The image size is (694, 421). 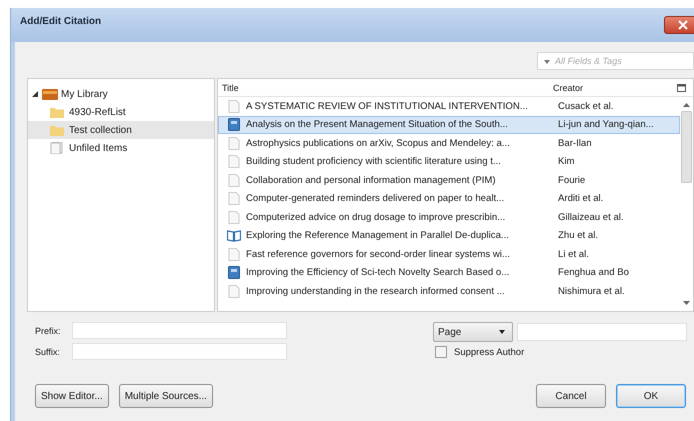 I want to click on column-header: Creator, so click(x=614, y=87).